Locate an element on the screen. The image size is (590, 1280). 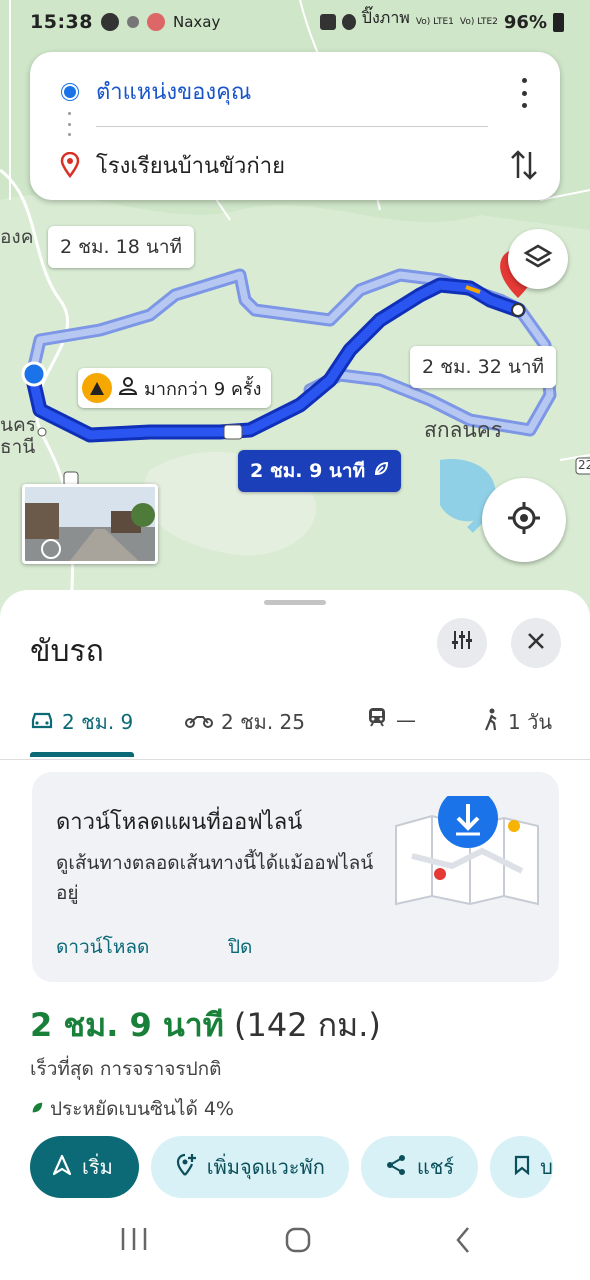
drag-handle is located at coordinates (295, 602).